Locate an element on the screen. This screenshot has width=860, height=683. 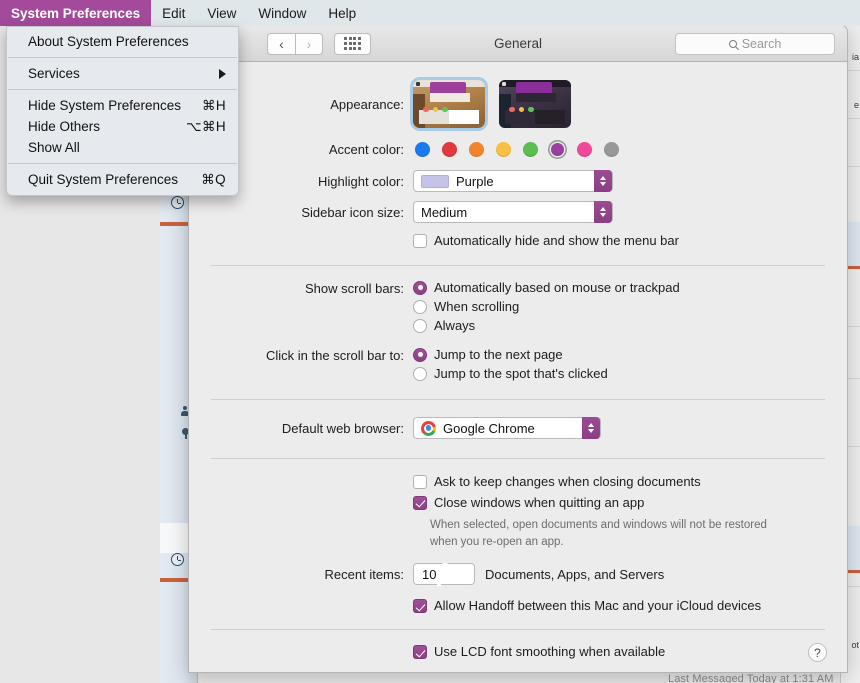
window-titlebar: ‹ › General Search is located at coordinates (518, 44).